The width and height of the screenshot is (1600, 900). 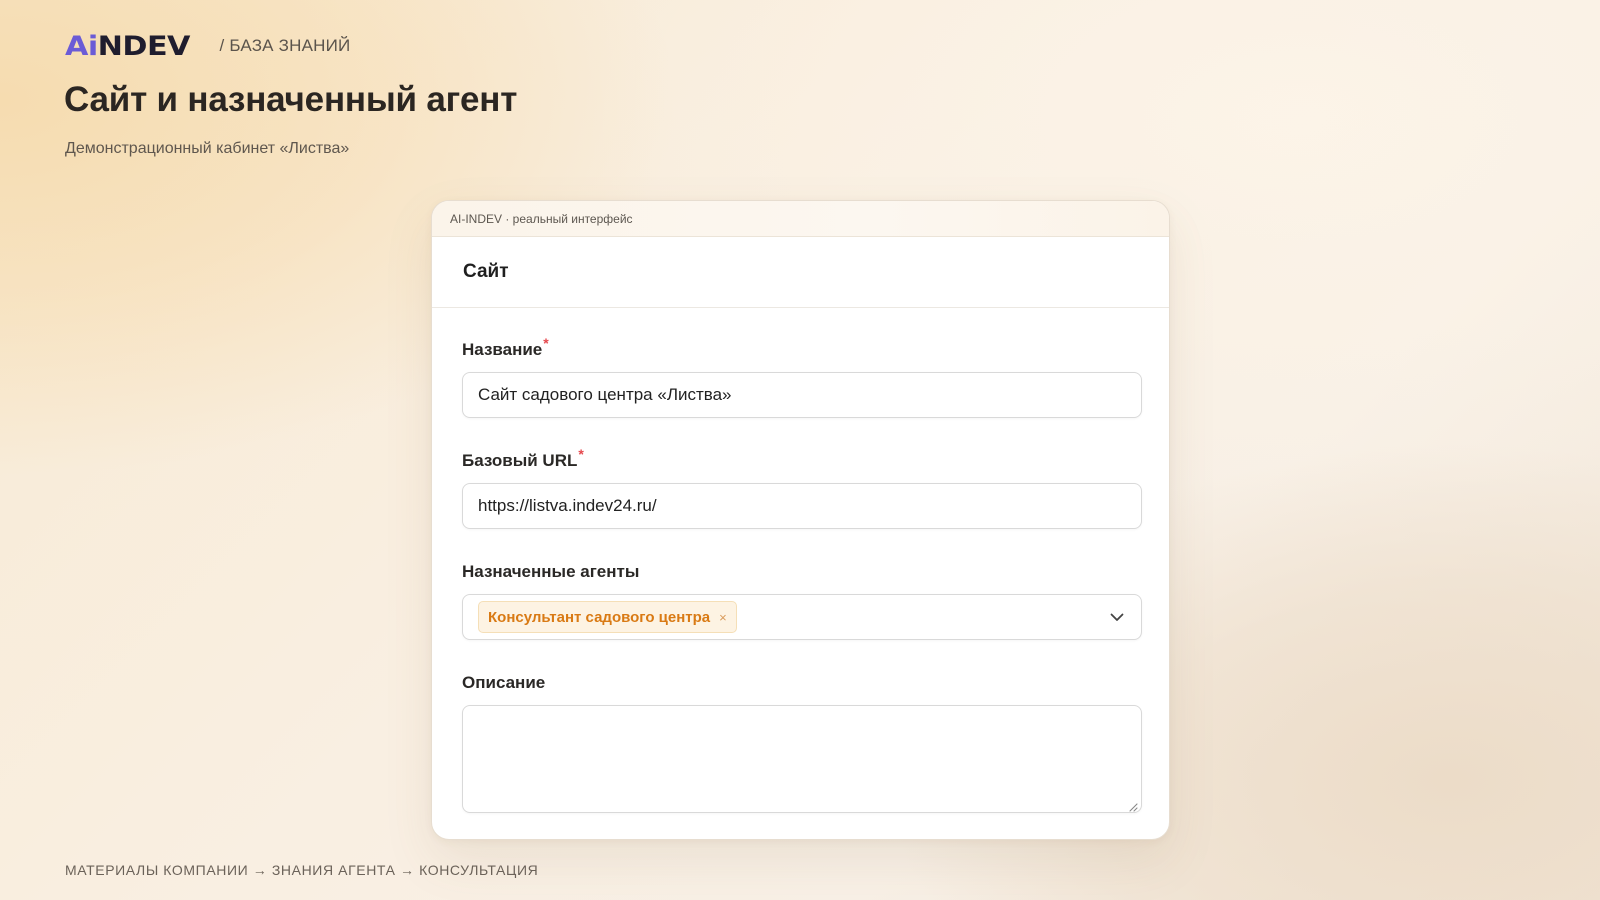 I want to click on logo-name-part: NDEV, so click(x=144, y=46).